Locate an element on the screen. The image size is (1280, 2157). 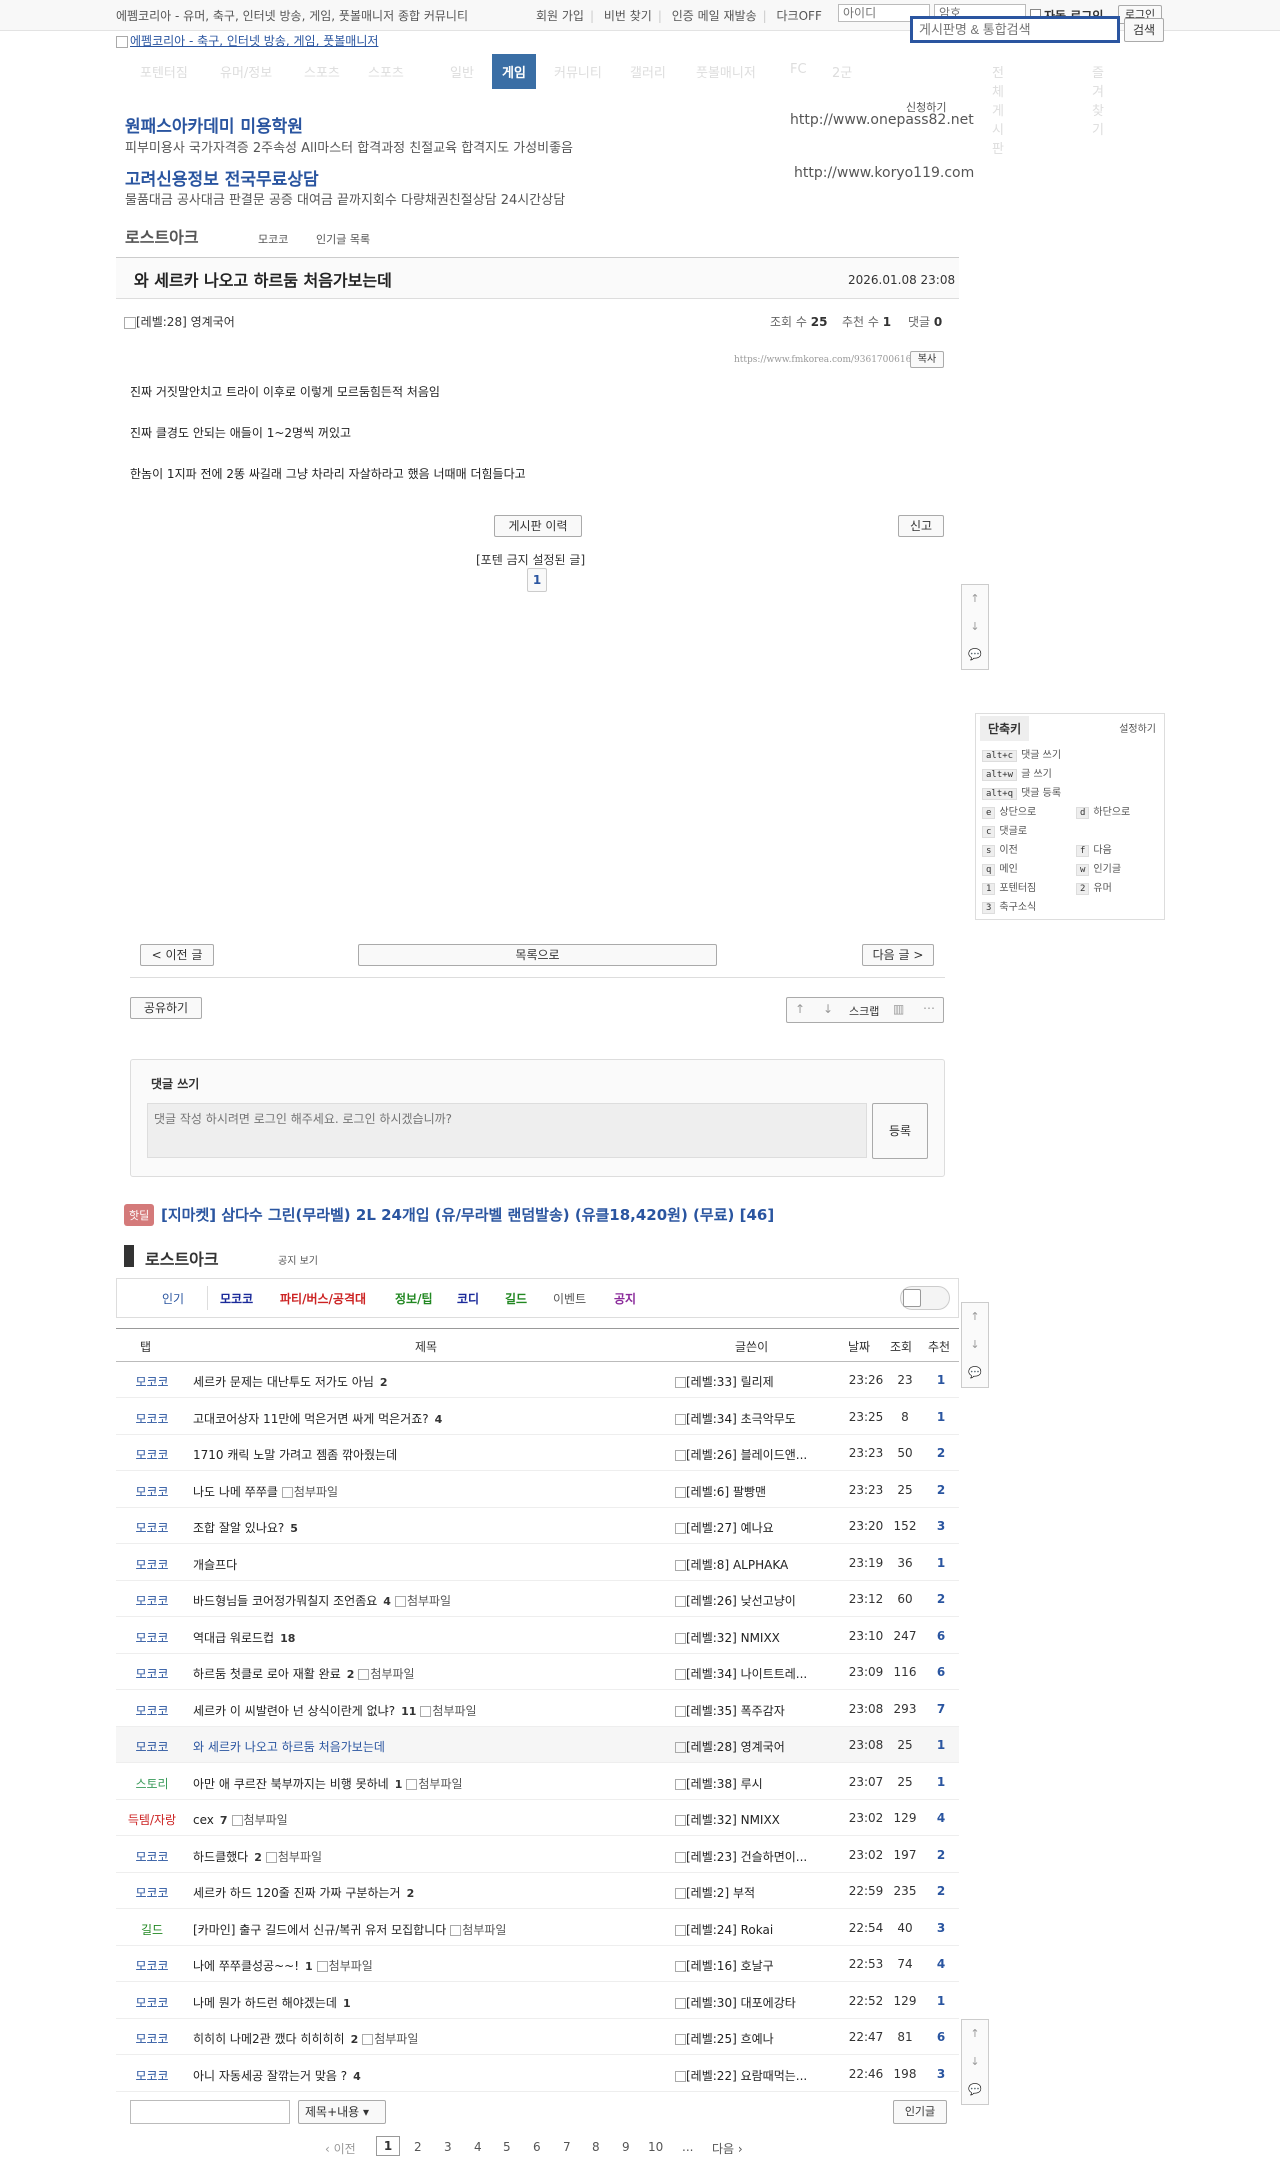
table-row: 모코코 역대급 워로드컵 18 [레벨:32] NMIXX 23:10 247 6 is located at coordinates (537, 1636).